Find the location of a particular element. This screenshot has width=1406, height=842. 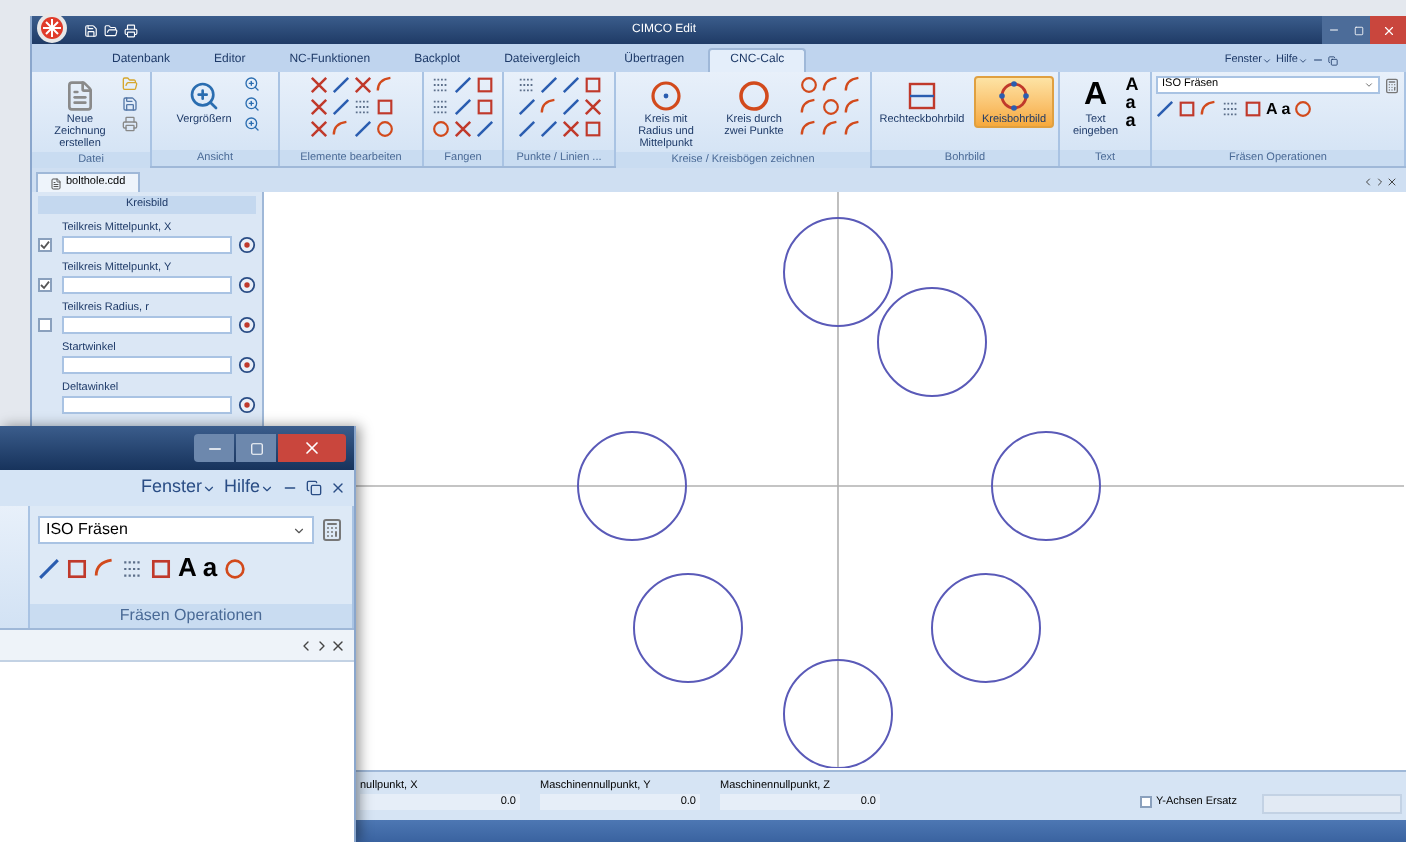

document-icon is located at coordinates (80, 96).